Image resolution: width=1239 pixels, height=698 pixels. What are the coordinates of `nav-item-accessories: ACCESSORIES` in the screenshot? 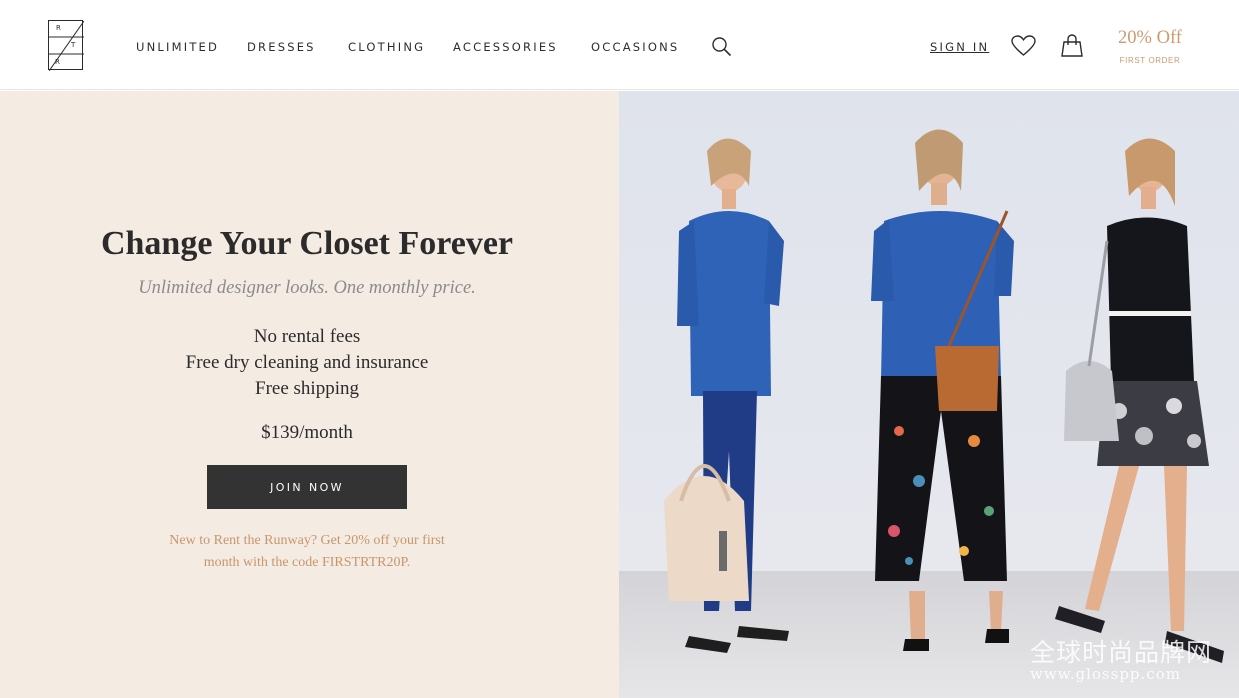 It's located at (505, 47).